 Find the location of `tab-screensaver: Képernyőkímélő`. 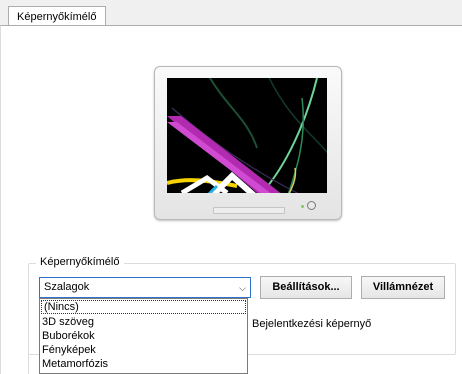

tab-screensaver: Képernyőkímélő is located at coordinates (57, 16).